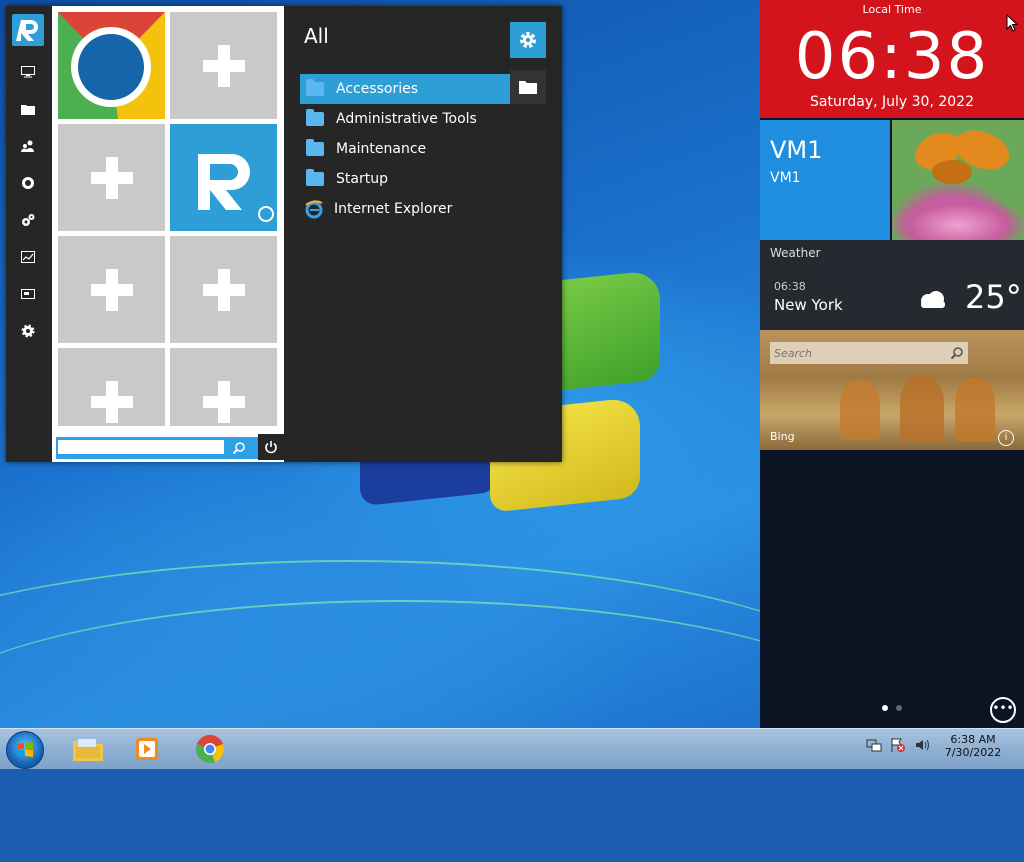 Image resolution: width=1024 pixels, height=862 pixels. Describe the element at coordinates (29, 234) in the screenshot. I see `nav-rail` at that location.